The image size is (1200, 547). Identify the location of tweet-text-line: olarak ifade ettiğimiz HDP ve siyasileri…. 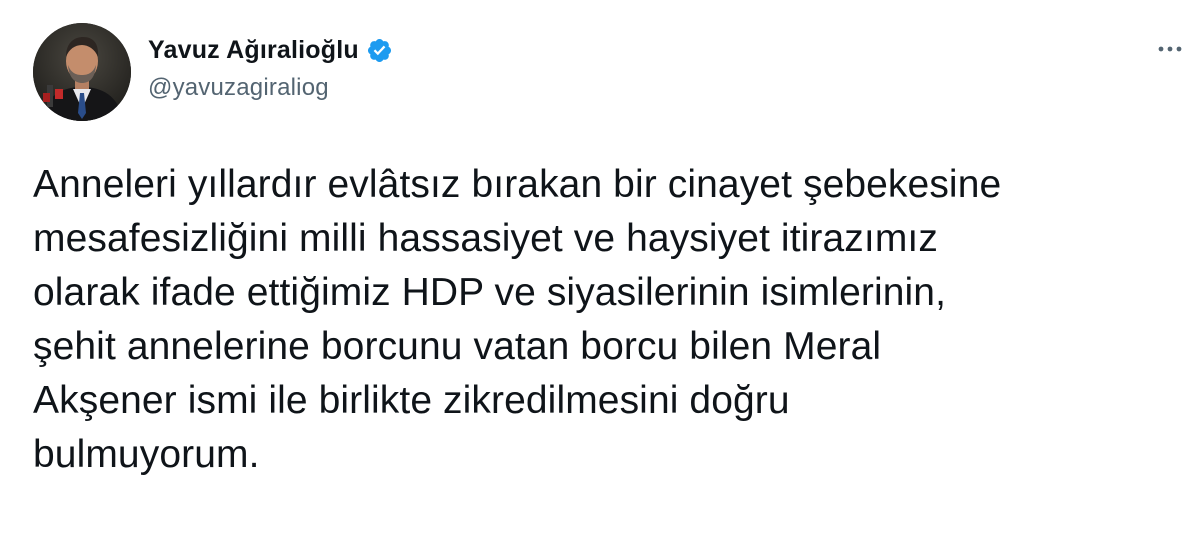
(490, 292).